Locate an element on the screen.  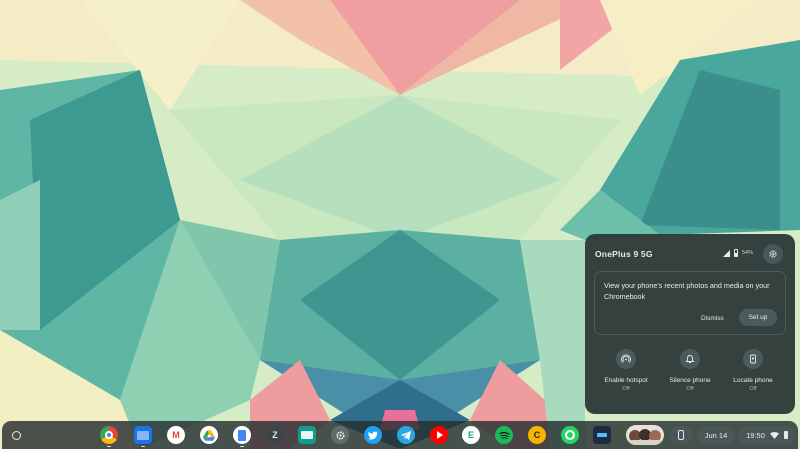
phone-hub-tray-button is located at coordinates (681, 435).